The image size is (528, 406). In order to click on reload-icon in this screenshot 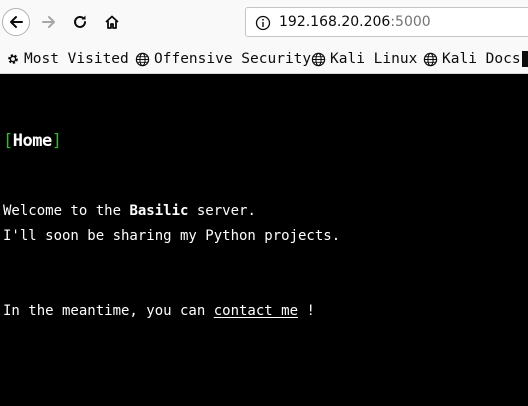, I will do `click(80, 21)`.